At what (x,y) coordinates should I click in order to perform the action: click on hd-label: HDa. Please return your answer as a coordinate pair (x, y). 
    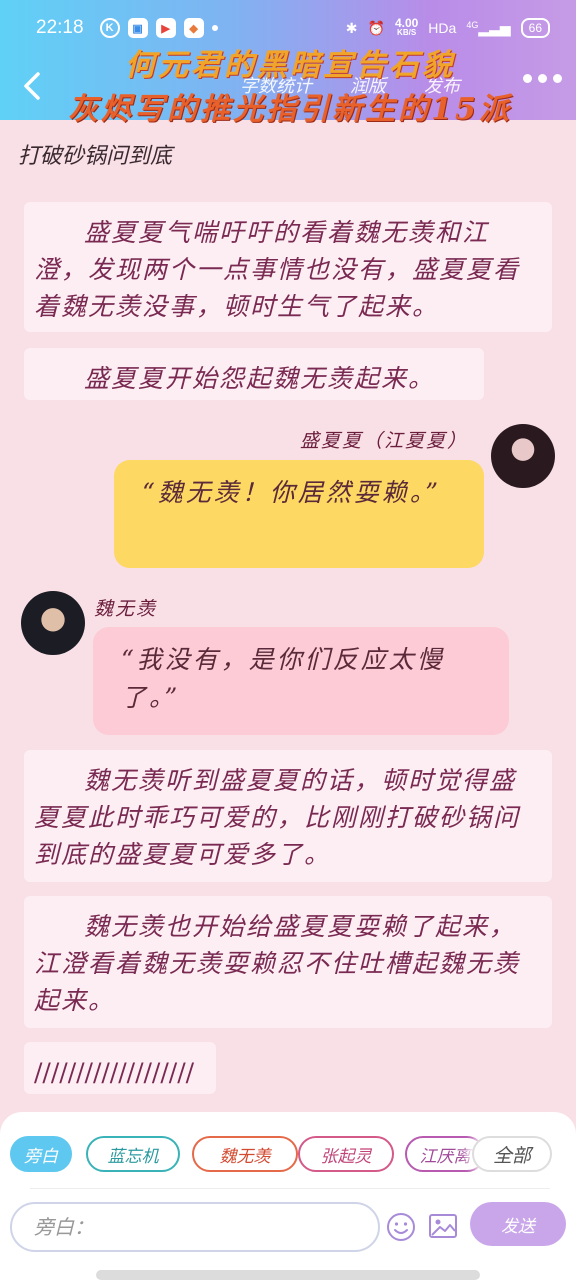
    Looking at the image, I should click on (442, 28).